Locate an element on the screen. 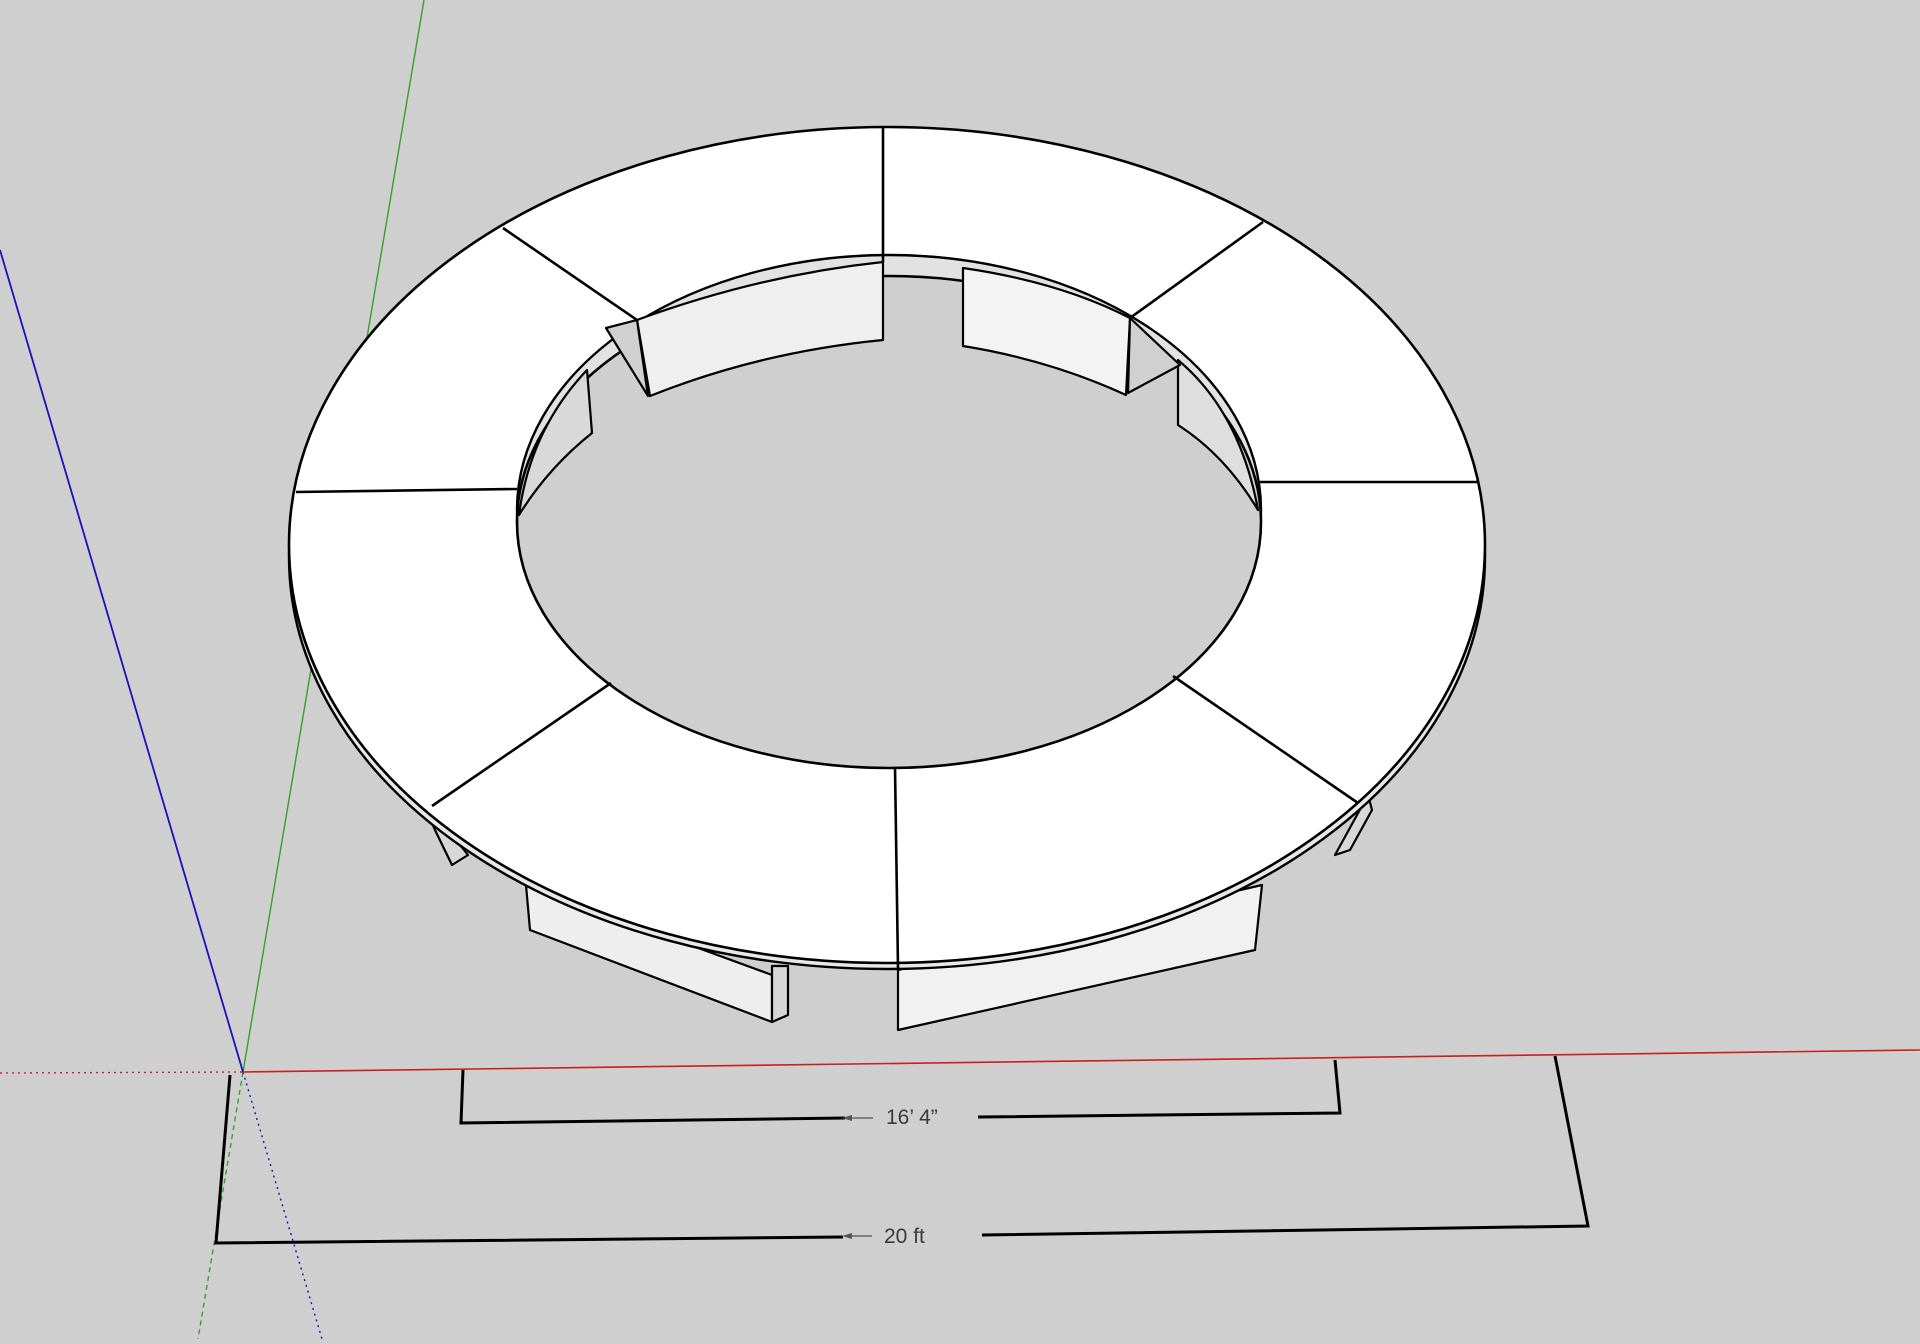 This screenshot has width=1920, height=1344. dimension-label-outer: 20 ft is located at coordinates (904, 1236).